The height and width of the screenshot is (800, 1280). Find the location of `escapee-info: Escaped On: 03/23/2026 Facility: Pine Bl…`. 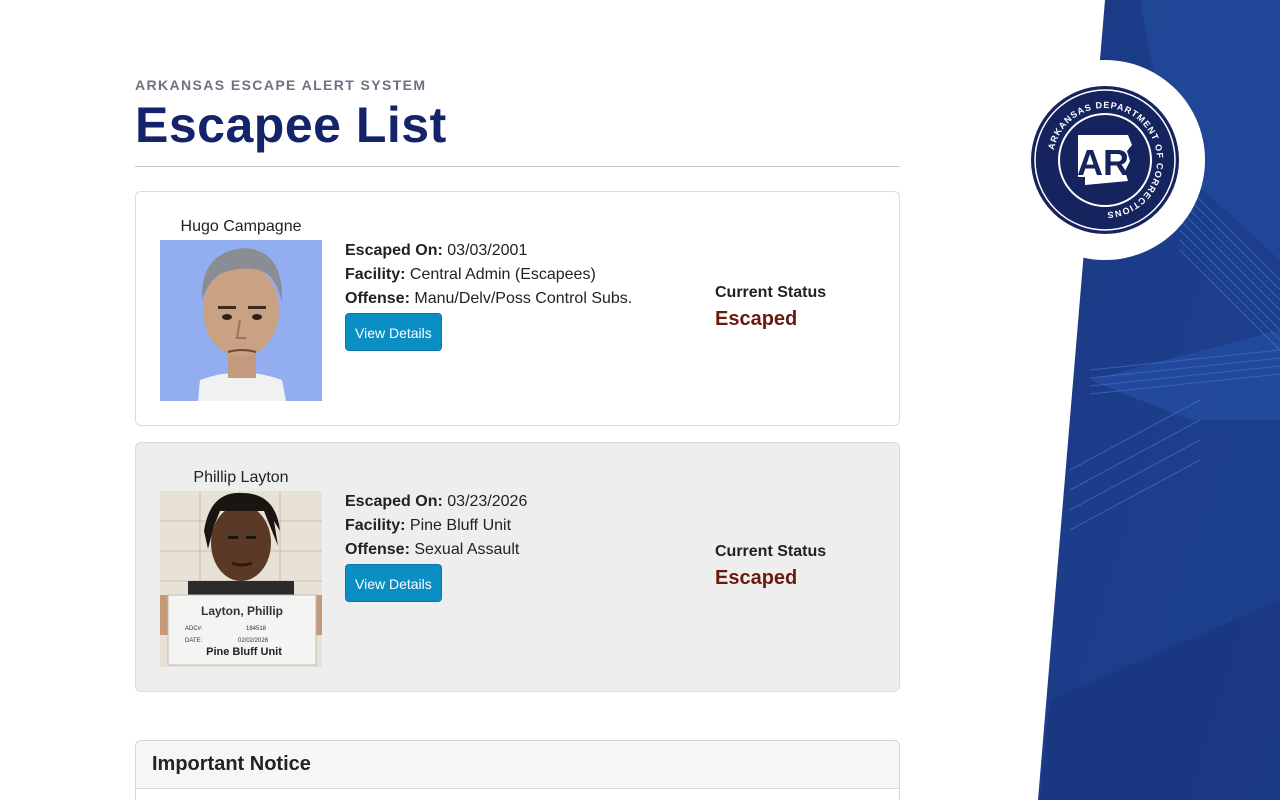

escapee-info: Escaped On: 03/23/2026 Facility: Pine Bl… is located at coordinates (436, 546).